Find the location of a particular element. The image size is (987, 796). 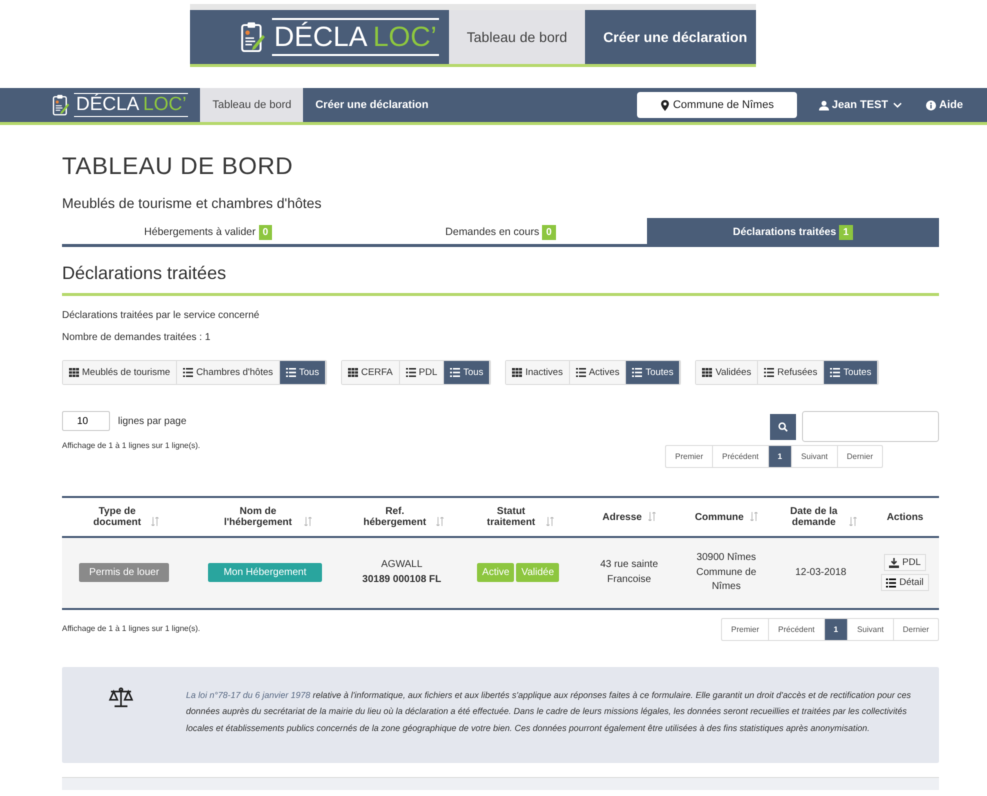

filter-button: Inactives is located at coordinates (538, 372).